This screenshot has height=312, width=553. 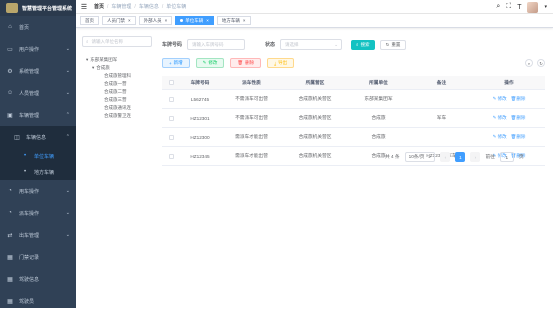 What do you see at coordinates (281, 63) in the screenshot?
I see `export-button: ⤓ 导出` at bounding box center [281, 63].